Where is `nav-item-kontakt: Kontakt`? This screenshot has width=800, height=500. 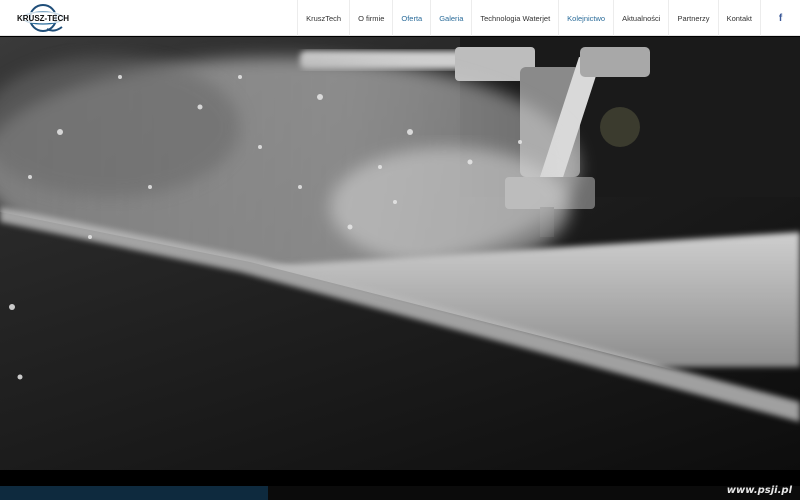 nav-item-kontakt: Kontakt is located at coordinates (738, 18).